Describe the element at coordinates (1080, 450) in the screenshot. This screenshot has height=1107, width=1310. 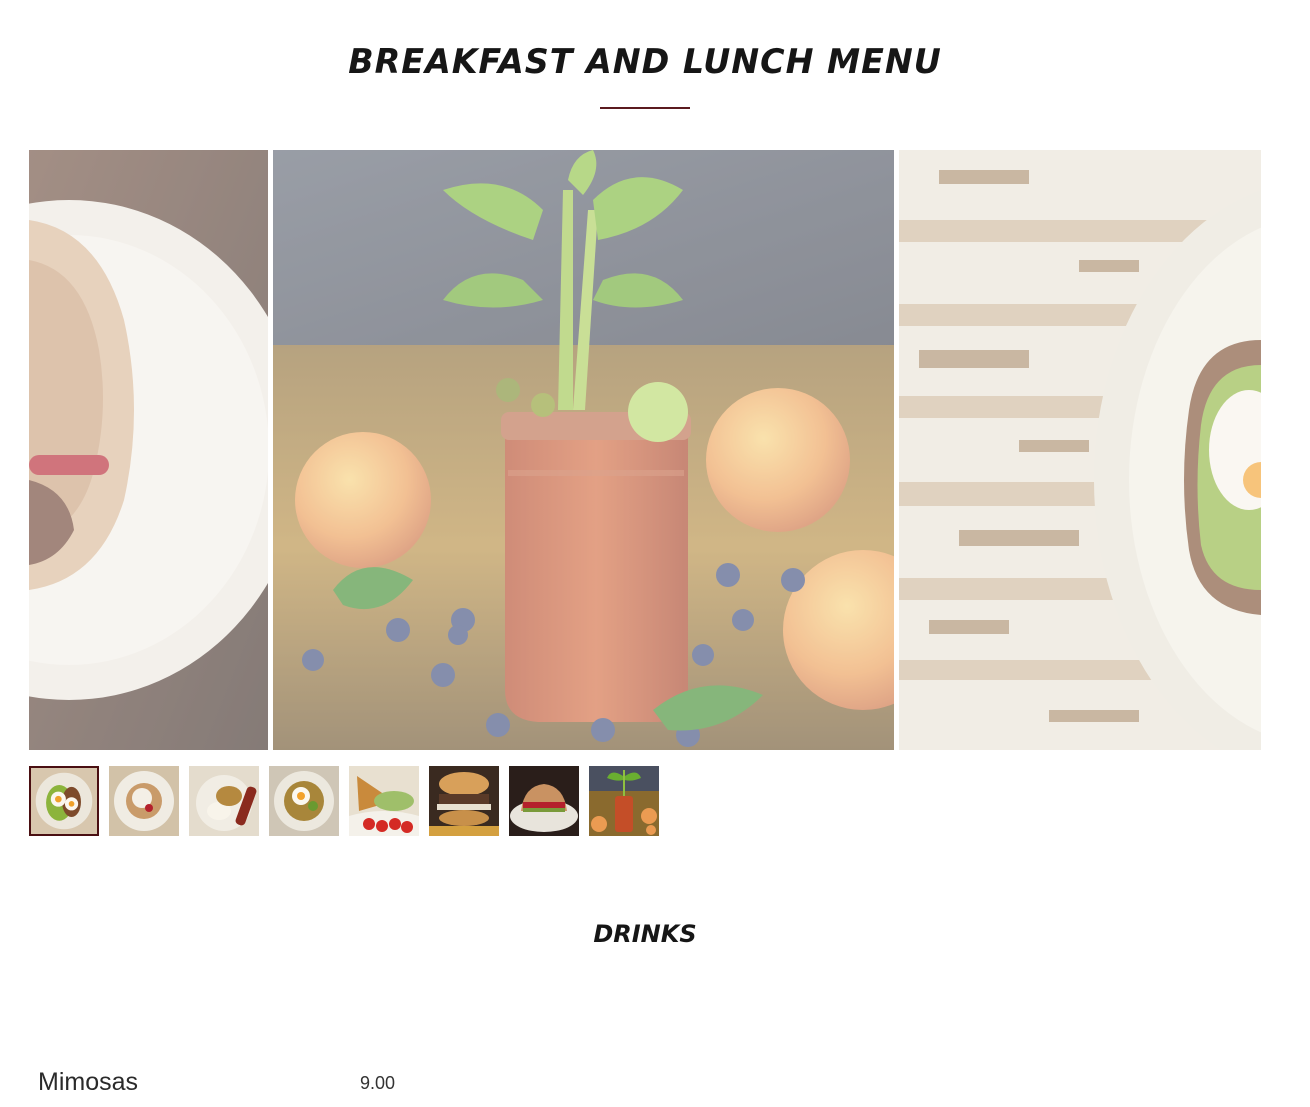
I see `carousel-slide-next` at that location.